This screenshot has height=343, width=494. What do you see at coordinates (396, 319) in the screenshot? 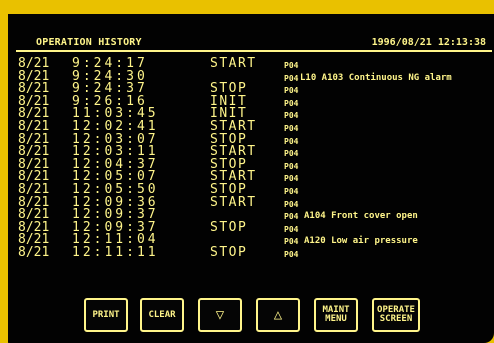
I see `operate-screen-label-line2: SCREEN` at bounding box center [396, 319].